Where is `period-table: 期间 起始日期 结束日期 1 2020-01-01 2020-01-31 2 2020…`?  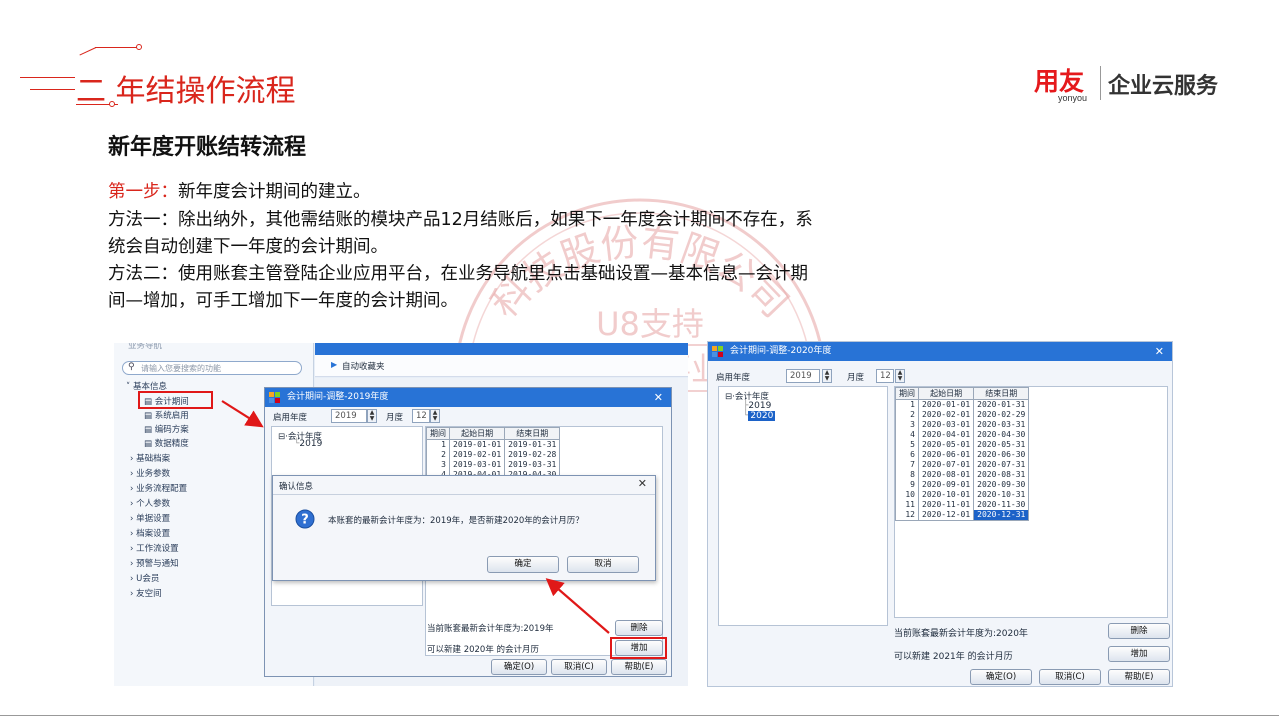
period-table: 期间 起始日期 结束日期 1 2020-01-01 2020-01-31 2 2020… is located at coordinates (962, 454).